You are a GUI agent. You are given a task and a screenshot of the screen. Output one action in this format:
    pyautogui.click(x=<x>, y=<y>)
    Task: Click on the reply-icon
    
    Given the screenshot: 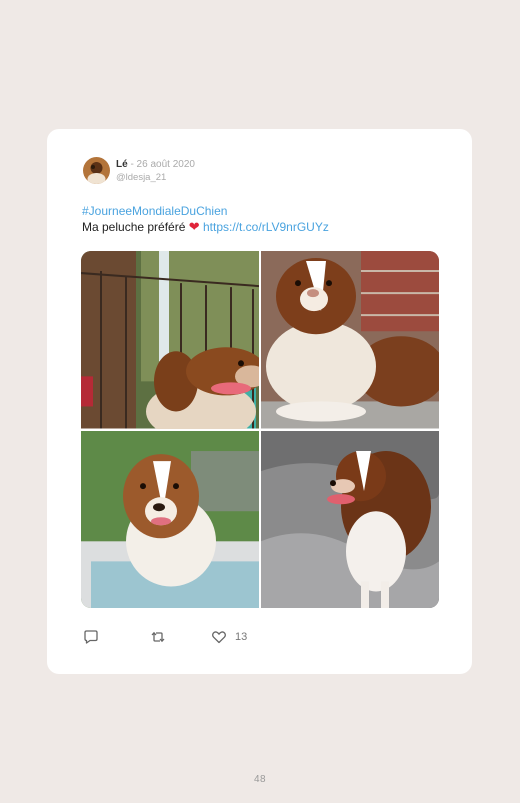 What is the action you would take?
    pyautogui.click(x=91, y=637)
    